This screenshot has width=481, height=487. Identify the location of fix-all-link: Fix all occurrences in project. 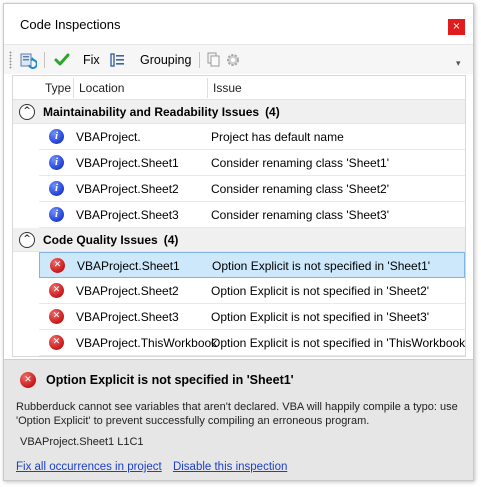
(89, 467).